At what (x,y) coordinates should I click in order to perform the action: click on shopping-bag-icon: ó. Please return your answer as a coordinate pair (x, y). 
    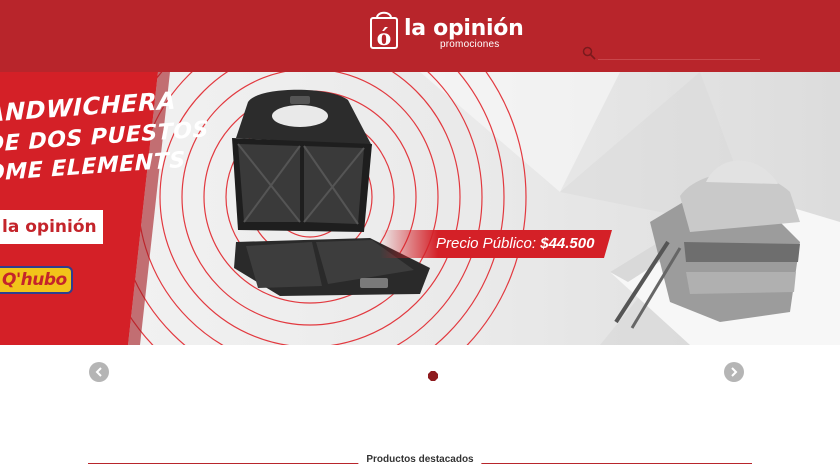
    Looking at the image, I should click on (384, 31).